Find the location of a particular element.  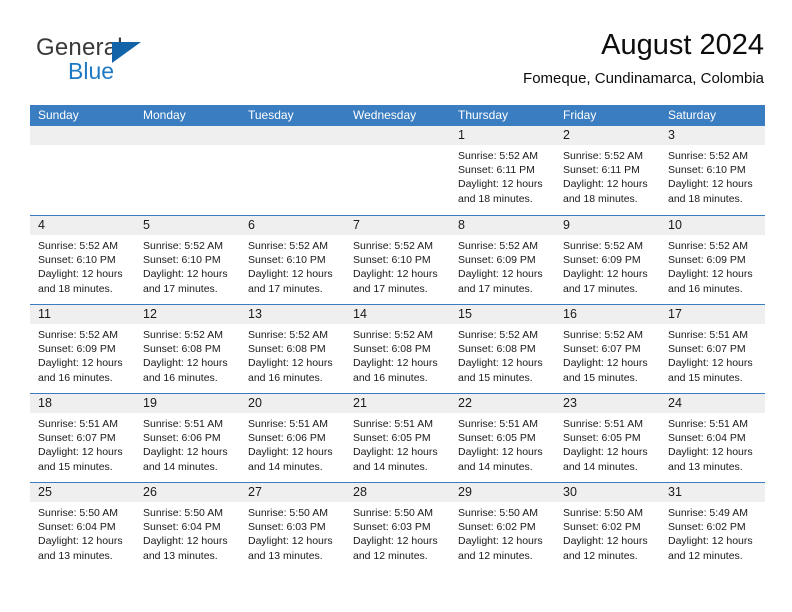

day-number: 23 is located at coordinates (607, 403).